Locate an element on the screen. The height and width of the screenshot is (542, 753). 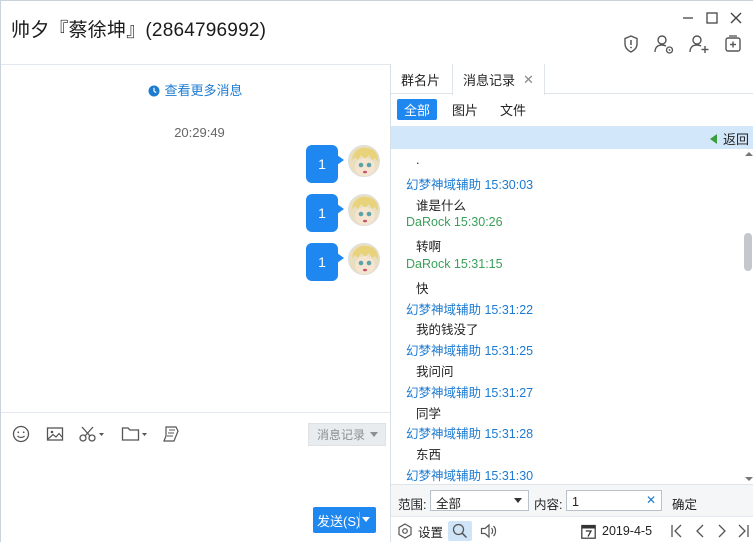
send-button: 发送(S) is located at coordinates (344, 520).